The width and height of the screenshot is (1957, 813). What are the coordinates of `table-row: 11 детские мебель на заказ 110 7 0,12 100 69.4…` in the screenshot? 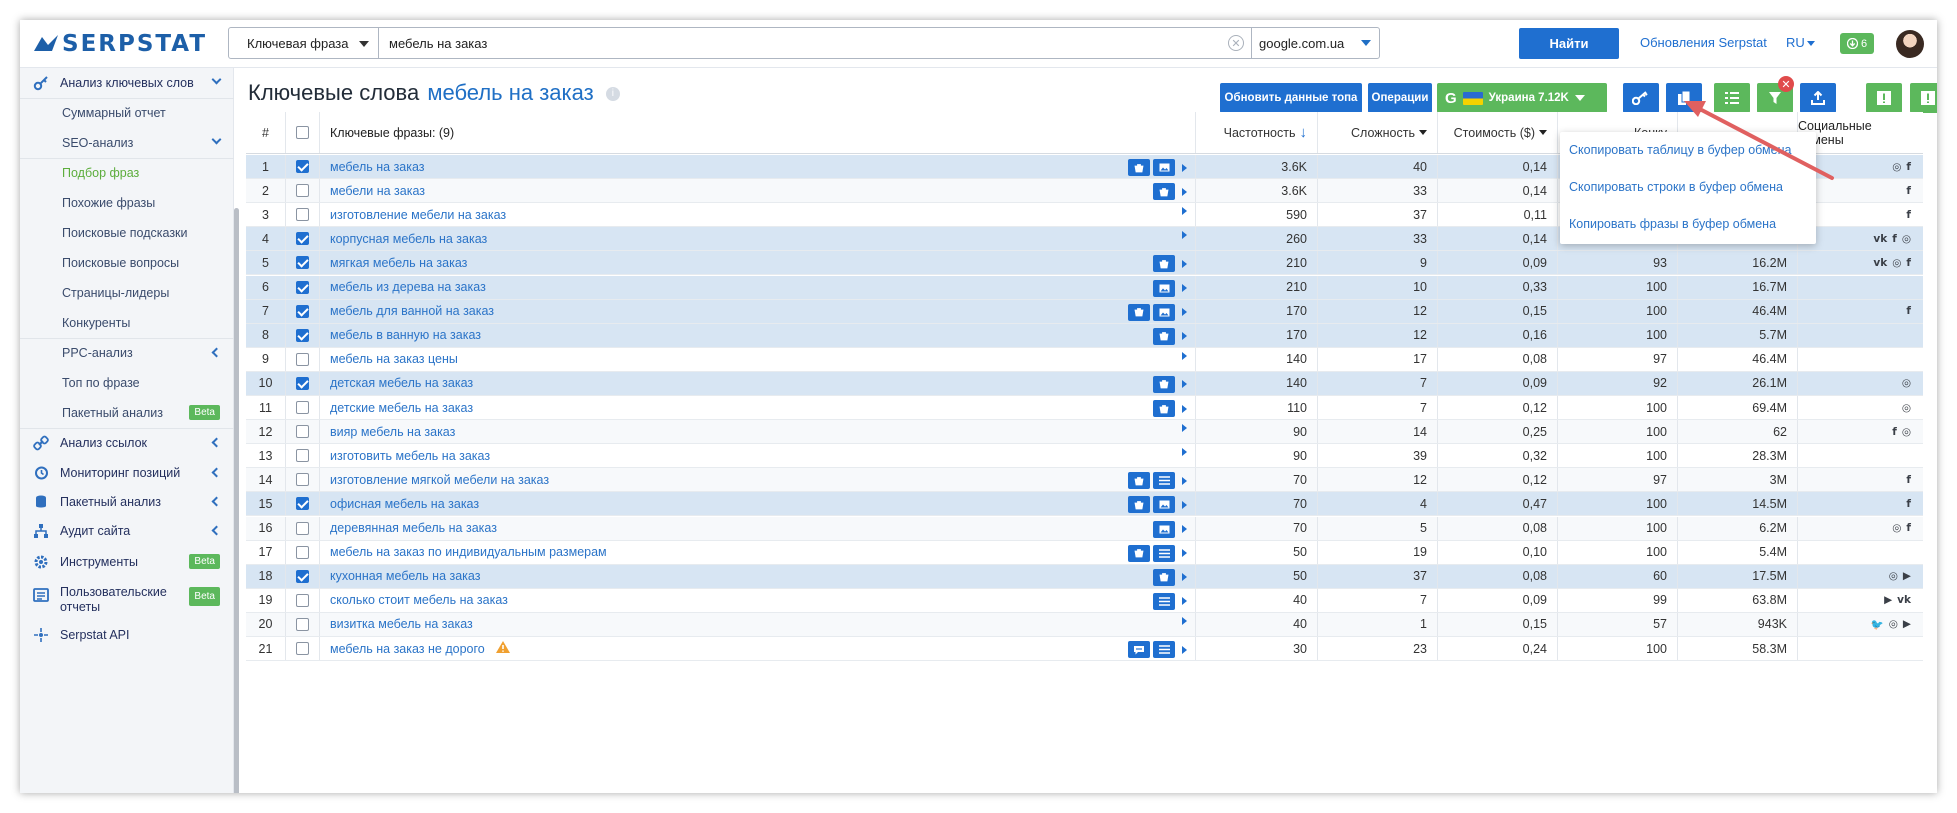 It's located at (1084, 408).